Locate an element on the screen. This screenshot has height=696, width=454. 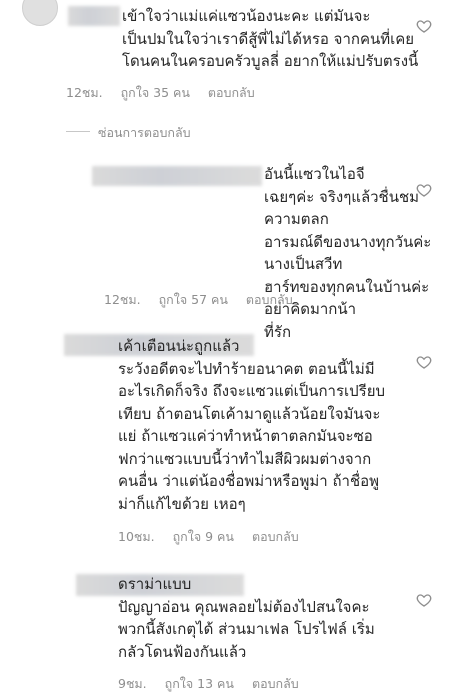
comment-meta: 12ชม. ถูกใจ 57 คน ตอบกลับ is located at coordinates (205, 300).